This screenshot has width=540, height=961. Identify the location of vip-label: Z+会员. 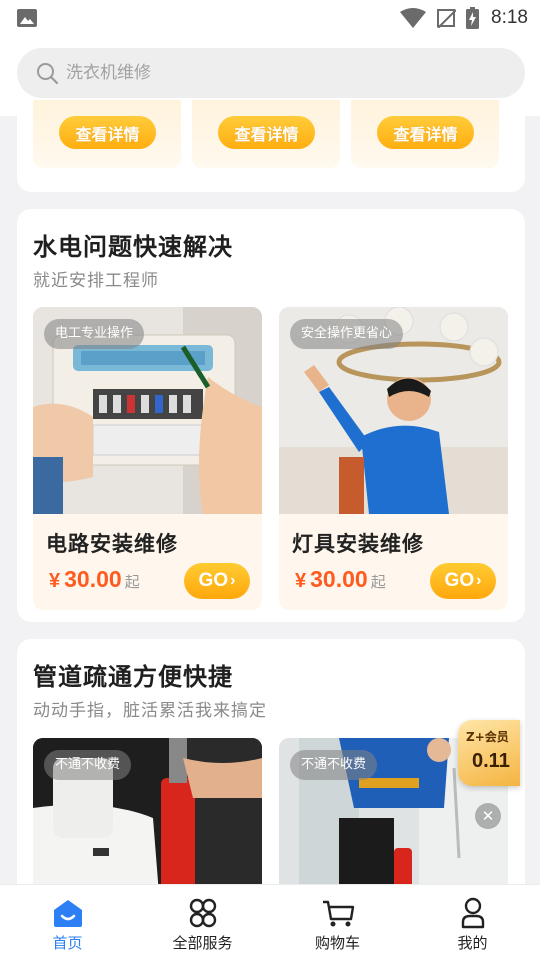
(487, 737).